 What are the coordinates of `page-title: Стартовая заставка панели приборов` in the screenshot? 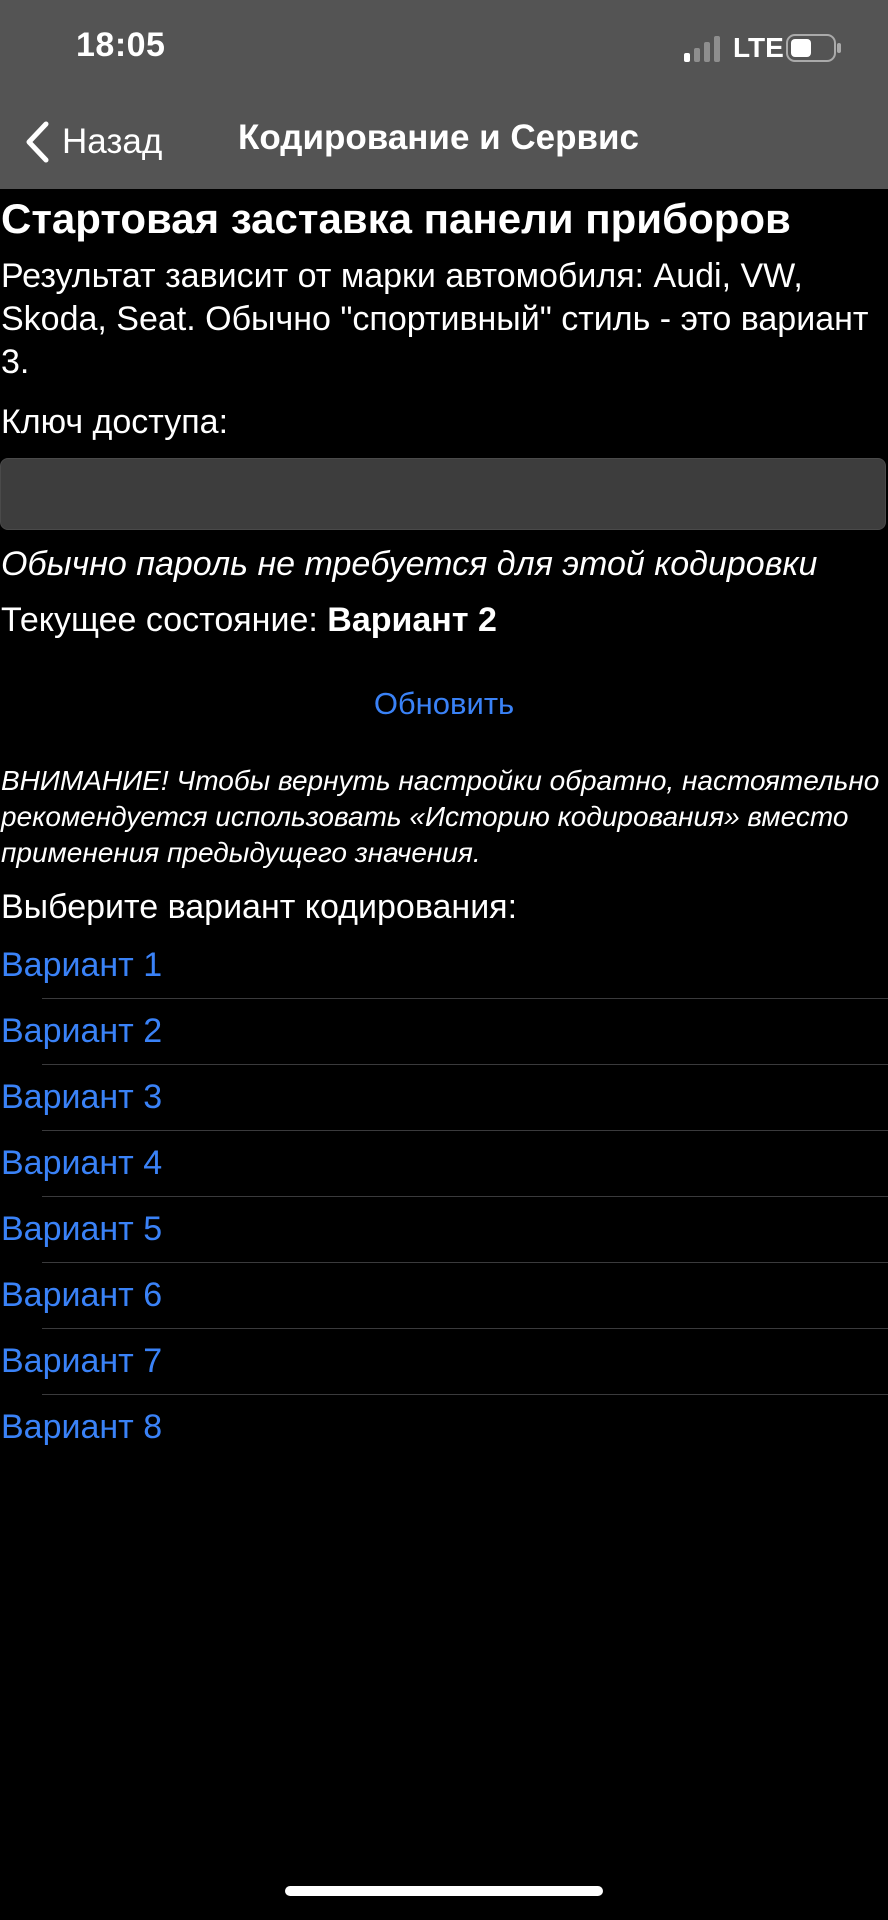 It's located at (396, 218).